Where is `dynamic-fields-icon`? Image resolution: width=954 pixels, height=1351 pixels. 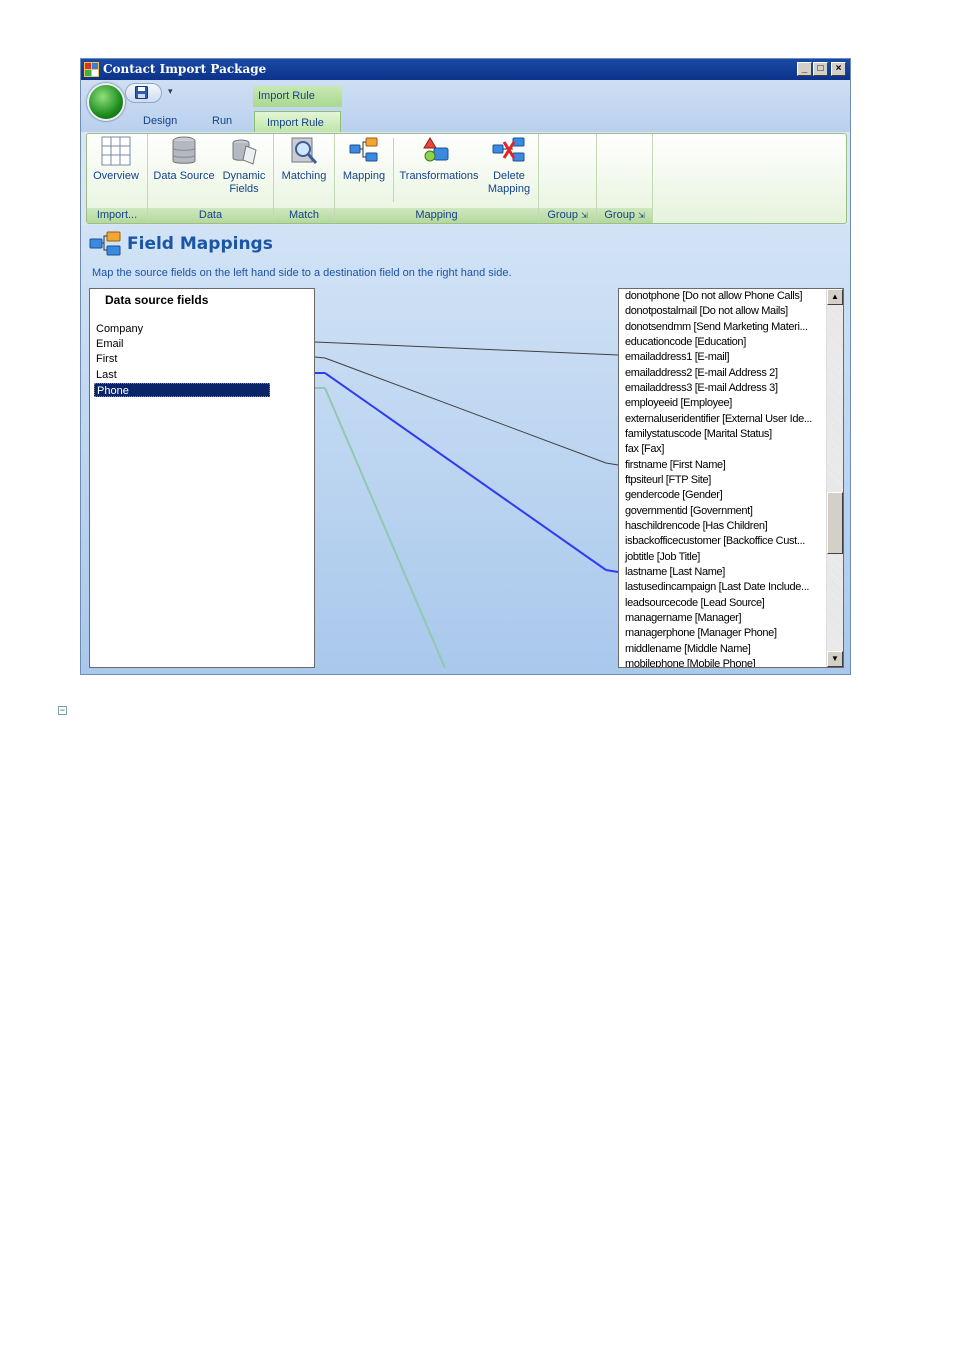
dynamic-fields-icon is located at coordinates (244, 152).